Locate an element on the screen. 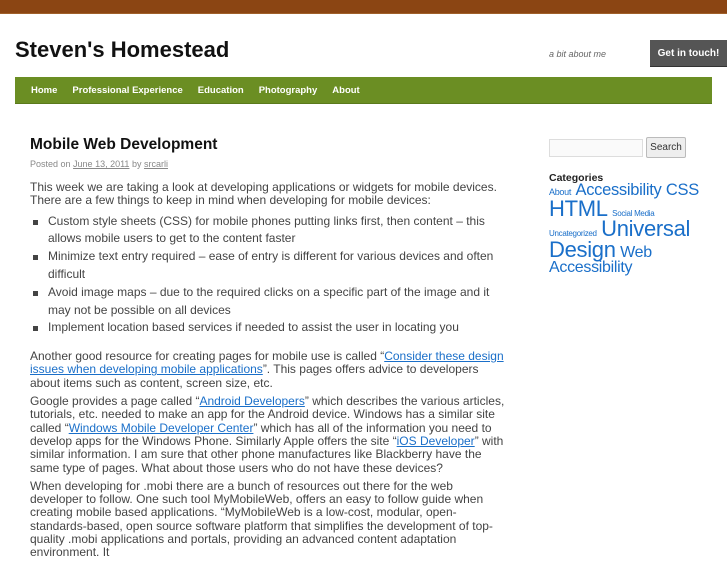 This screenshot has height=565, width=727. nav-photography: Photography is located at coordinates (288, 90).